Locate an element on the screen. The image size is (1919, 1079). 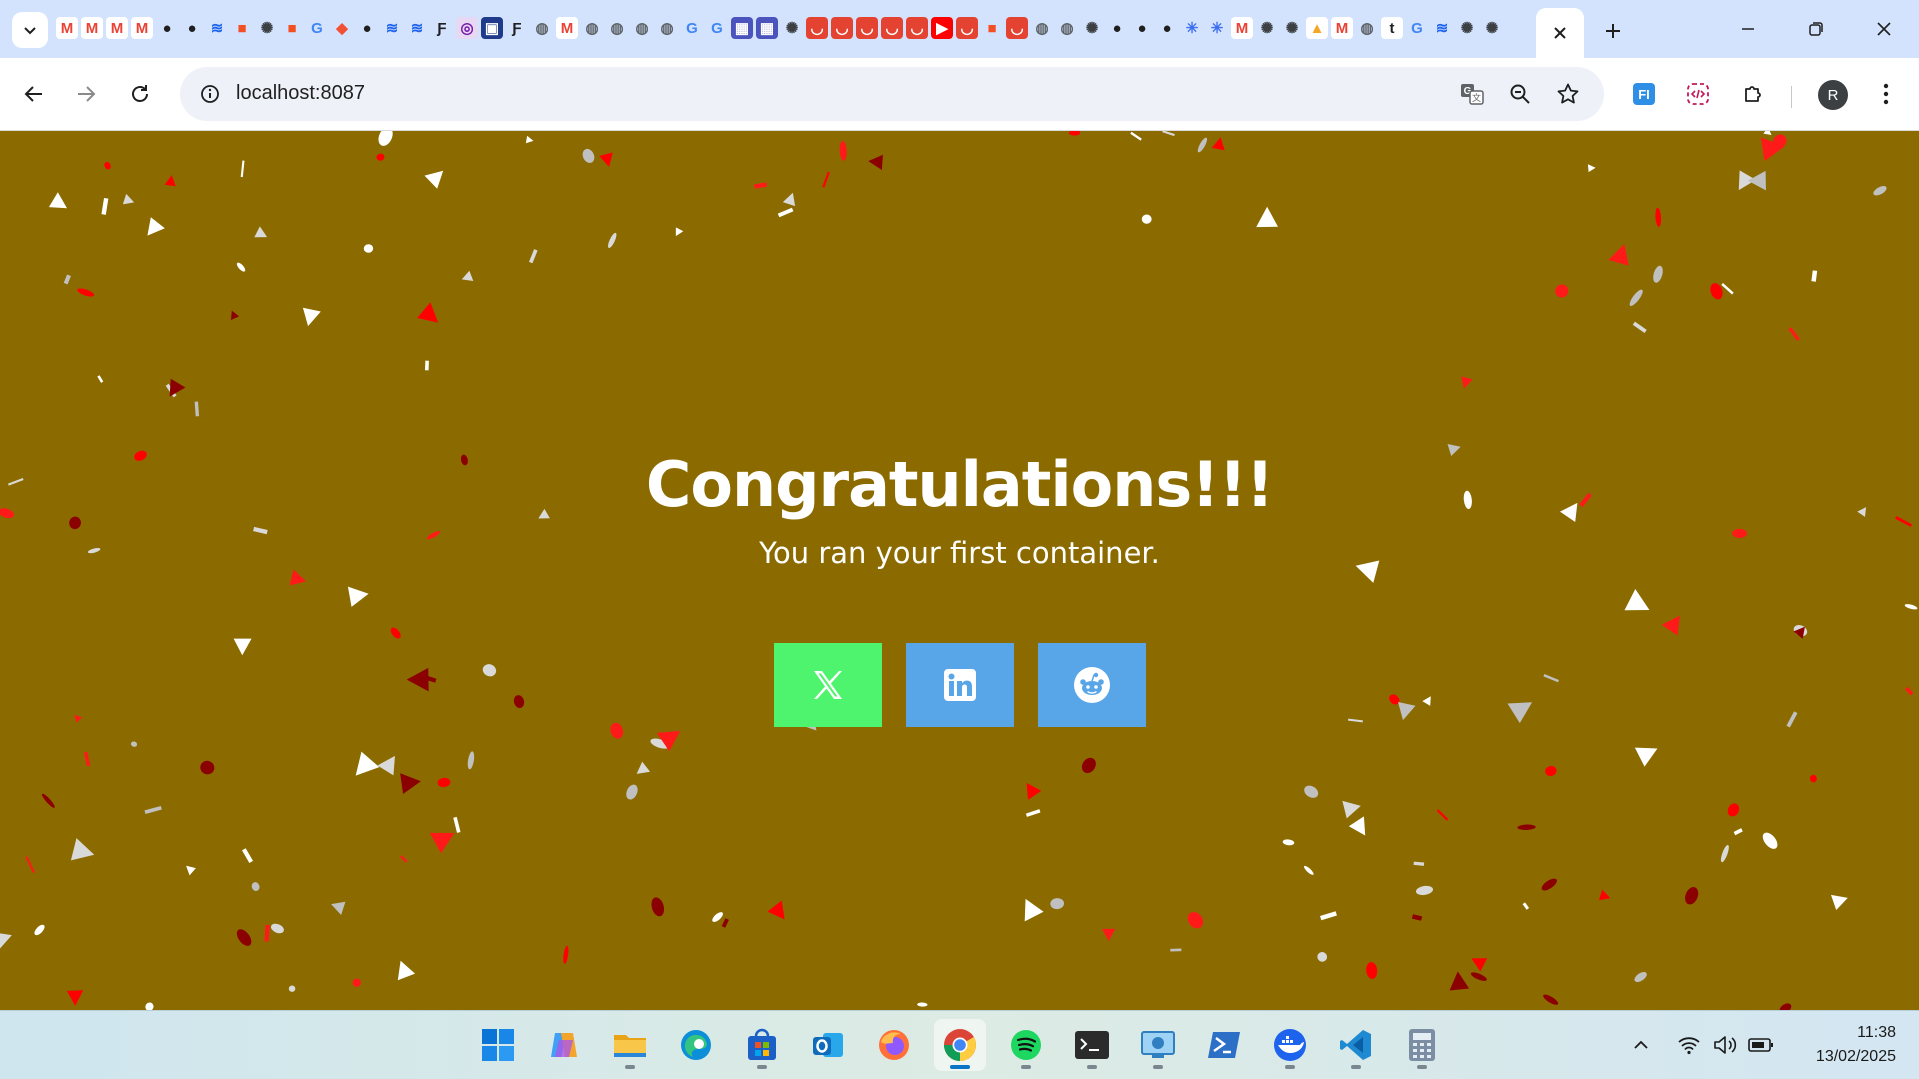
start-button is located at coordinates (498, 1045).